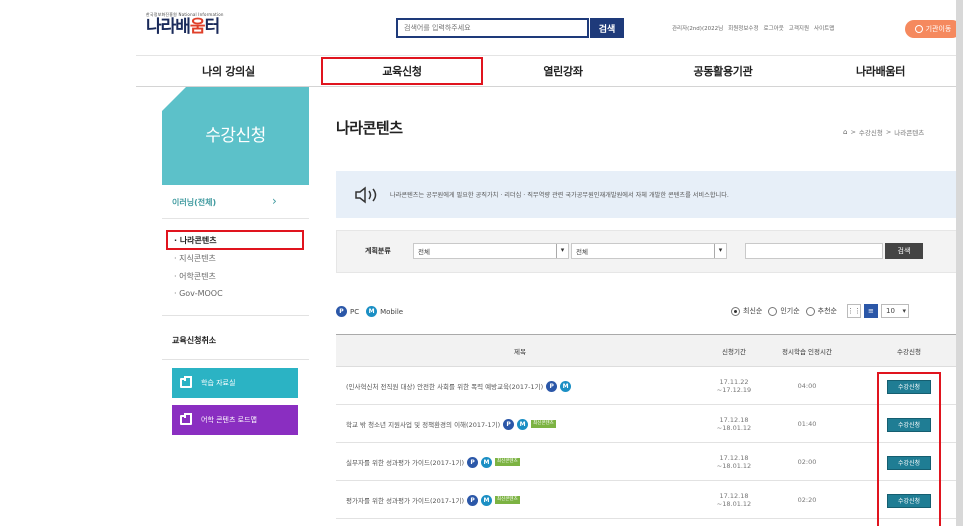 This screenshot has width=963, height=526. What do you see at coordinates (743, 28) in the screenshot?
I see `util-profile-link: 회원정보수정` at bounding box center [743, 28].